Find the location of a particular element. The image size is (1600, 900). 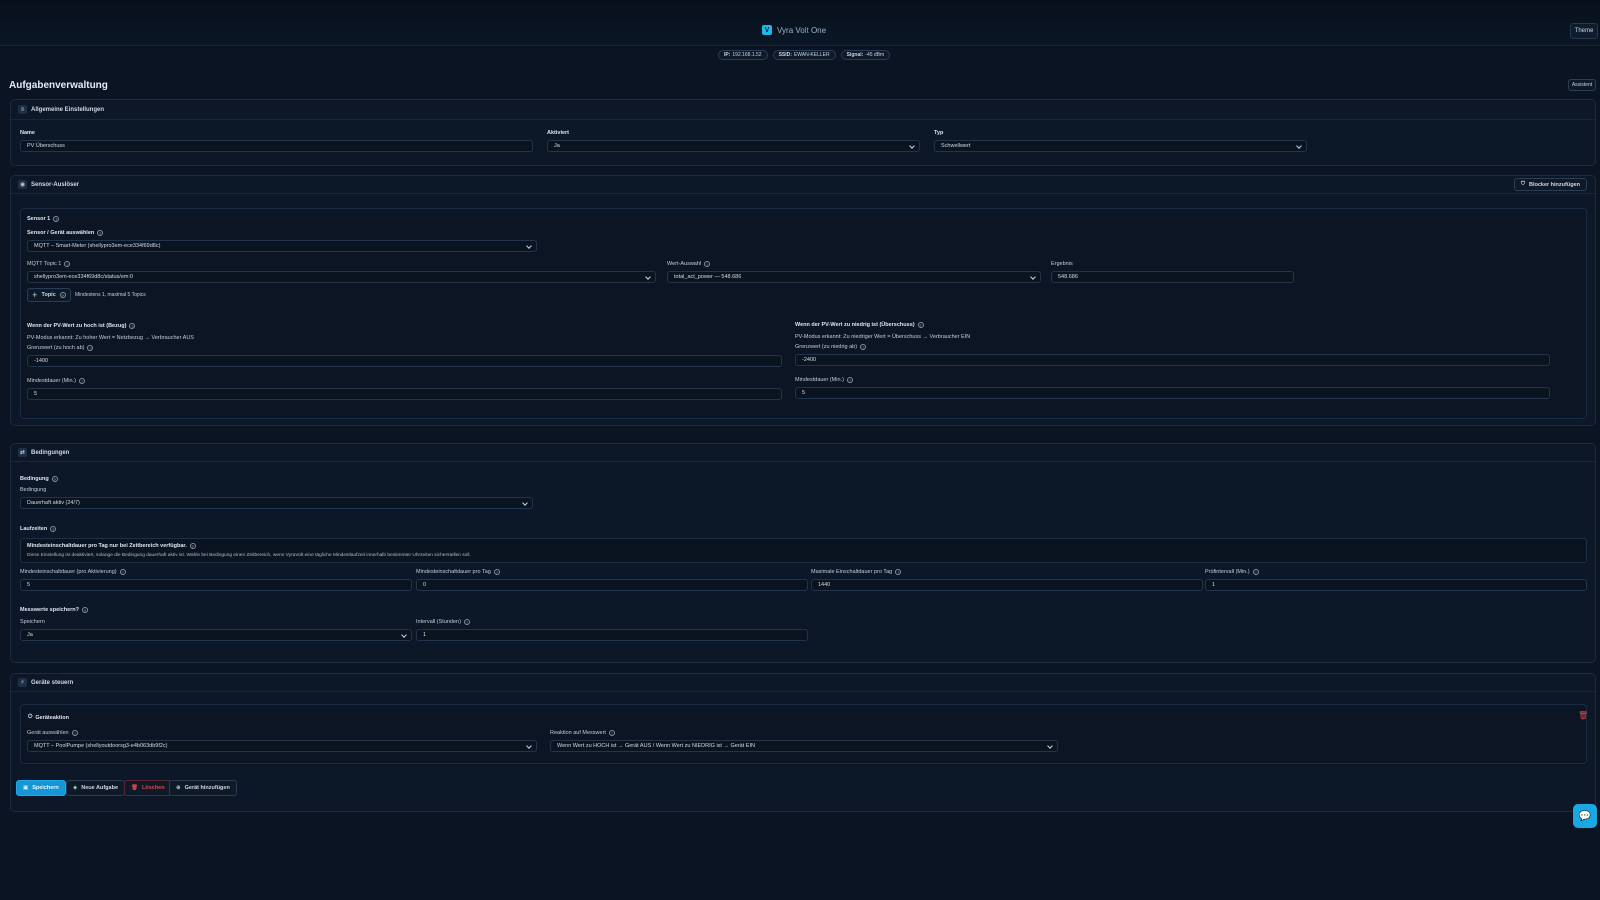

min-day-input: 0 is located at coordinates (612, 585).